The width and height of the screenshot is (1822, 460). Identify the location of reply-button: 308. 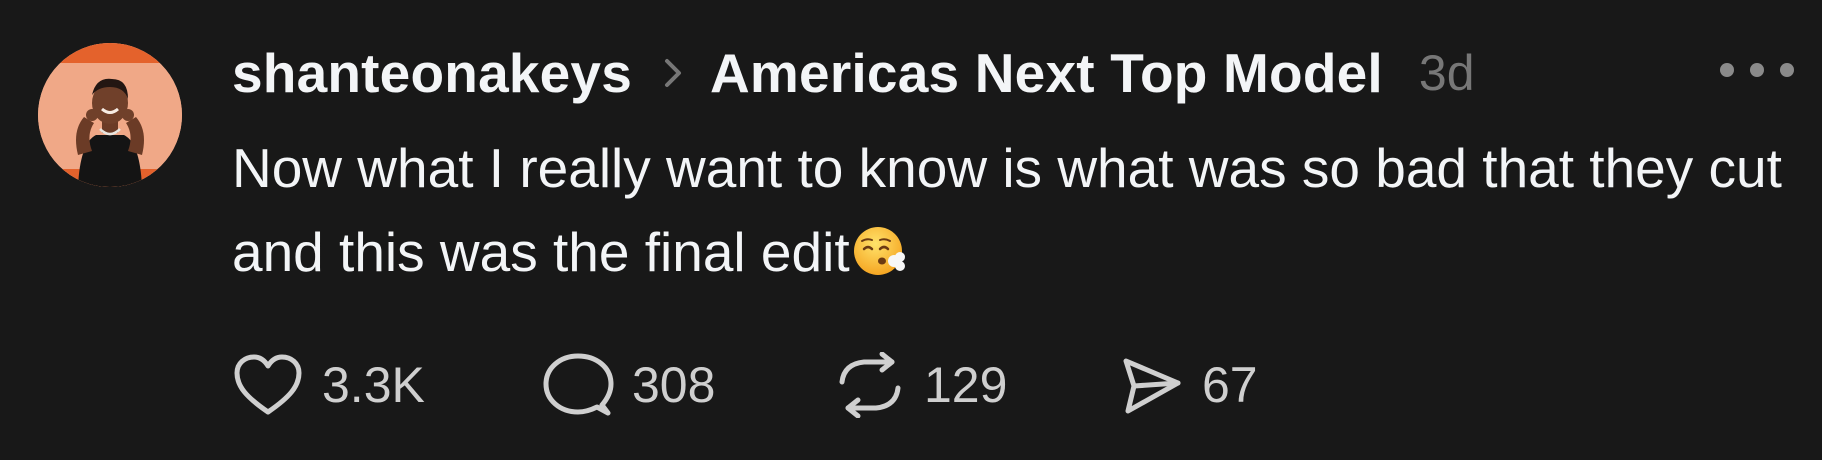
(688, 385).